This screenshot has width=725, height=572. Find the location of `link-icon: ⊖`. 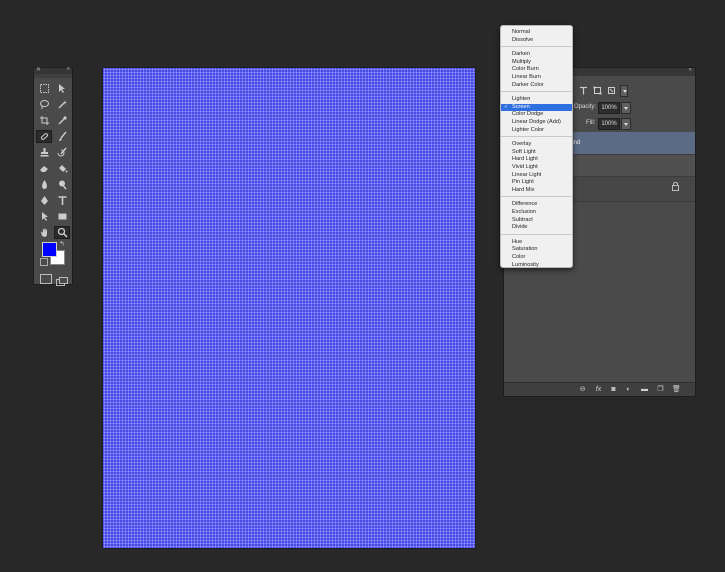

link-icon: ⊖ is located at coordinates (582, 389).